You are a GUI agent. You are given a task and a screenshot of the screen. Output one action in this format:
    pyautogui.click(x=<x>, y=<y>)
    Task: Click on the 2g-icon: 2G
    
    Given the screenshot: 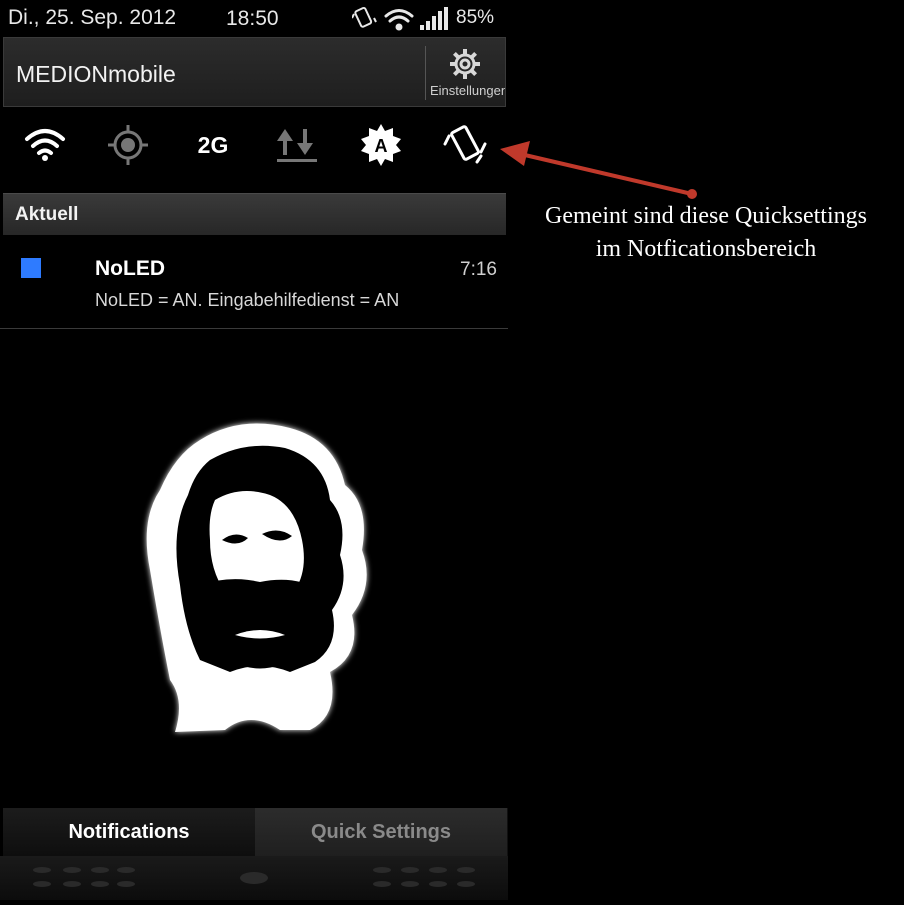 What is the action you would take?
    pyautogui.click(x=213, y=144)
    